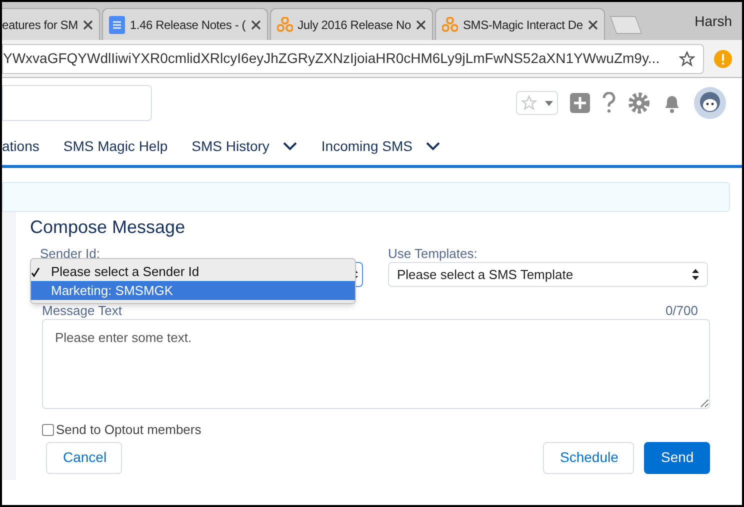 The height and width of the screenshot is (507, 744). I want to click on form-button: Cancel, so click(84, 458).